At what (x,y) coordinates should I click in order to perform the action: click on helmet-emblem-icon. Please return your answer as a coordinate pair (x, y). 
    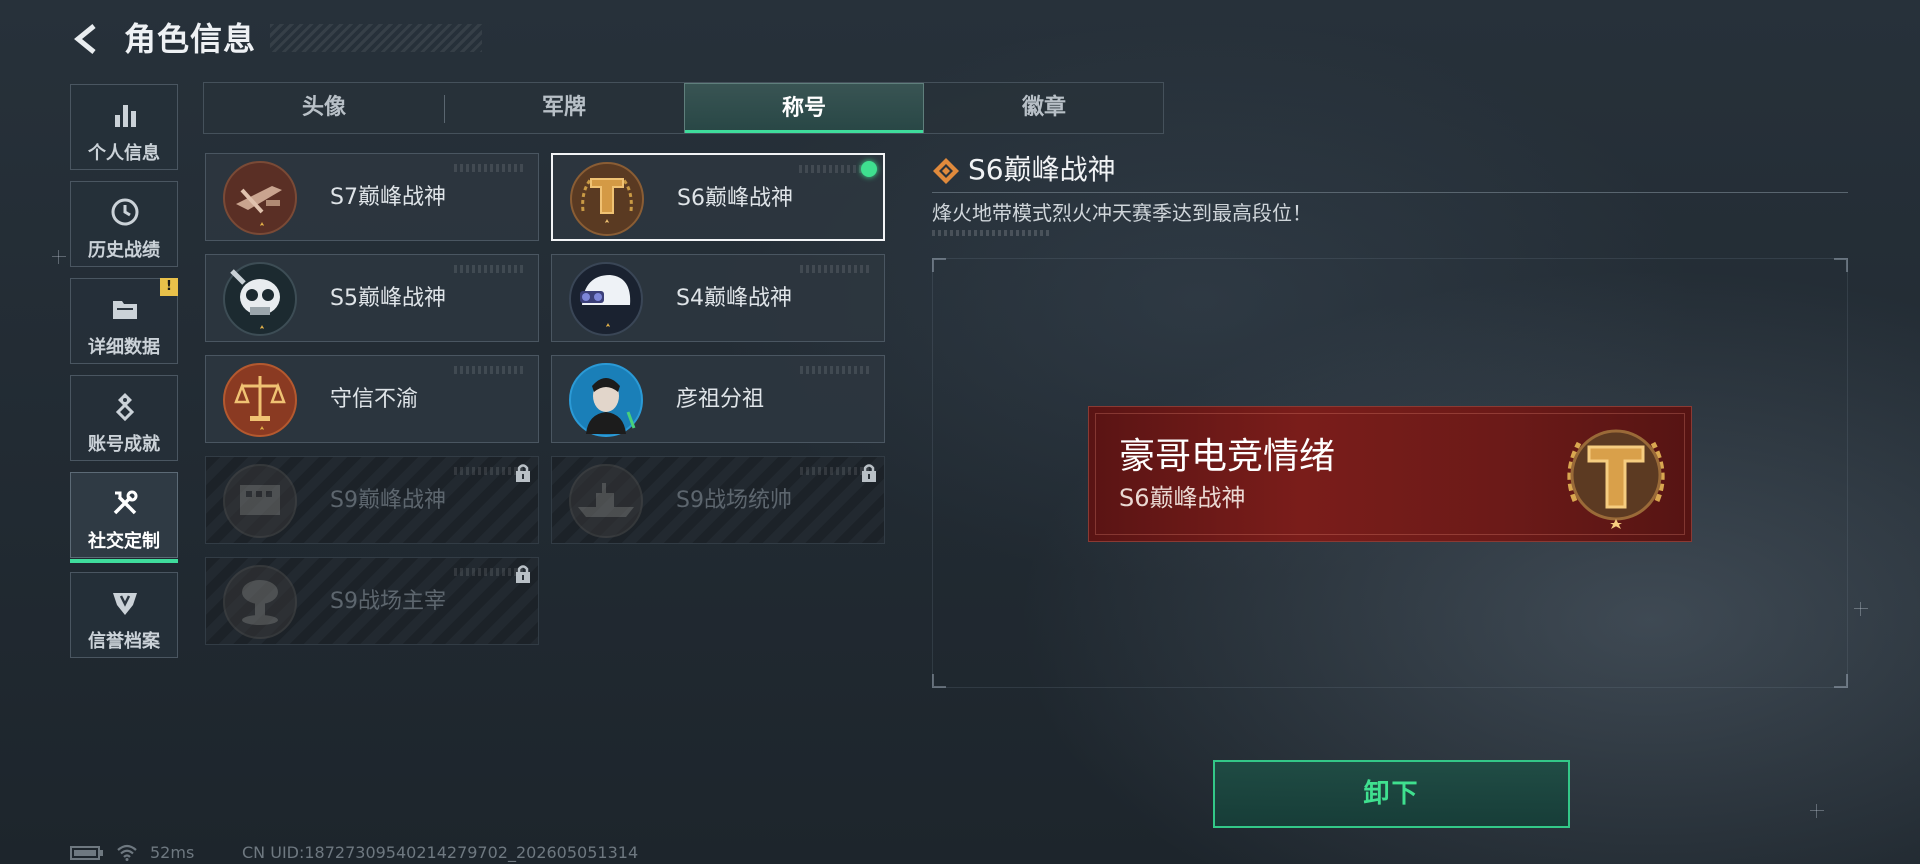
    Looking at the image, I should click on (606, 299).